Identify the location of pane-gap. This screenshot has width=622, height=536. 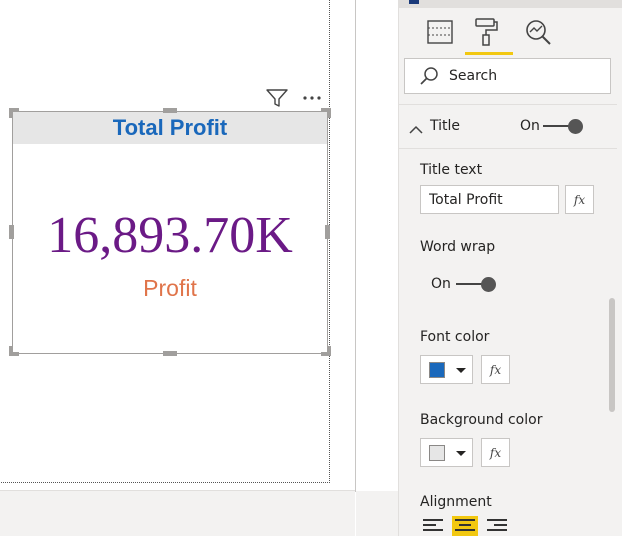
(377, 268).